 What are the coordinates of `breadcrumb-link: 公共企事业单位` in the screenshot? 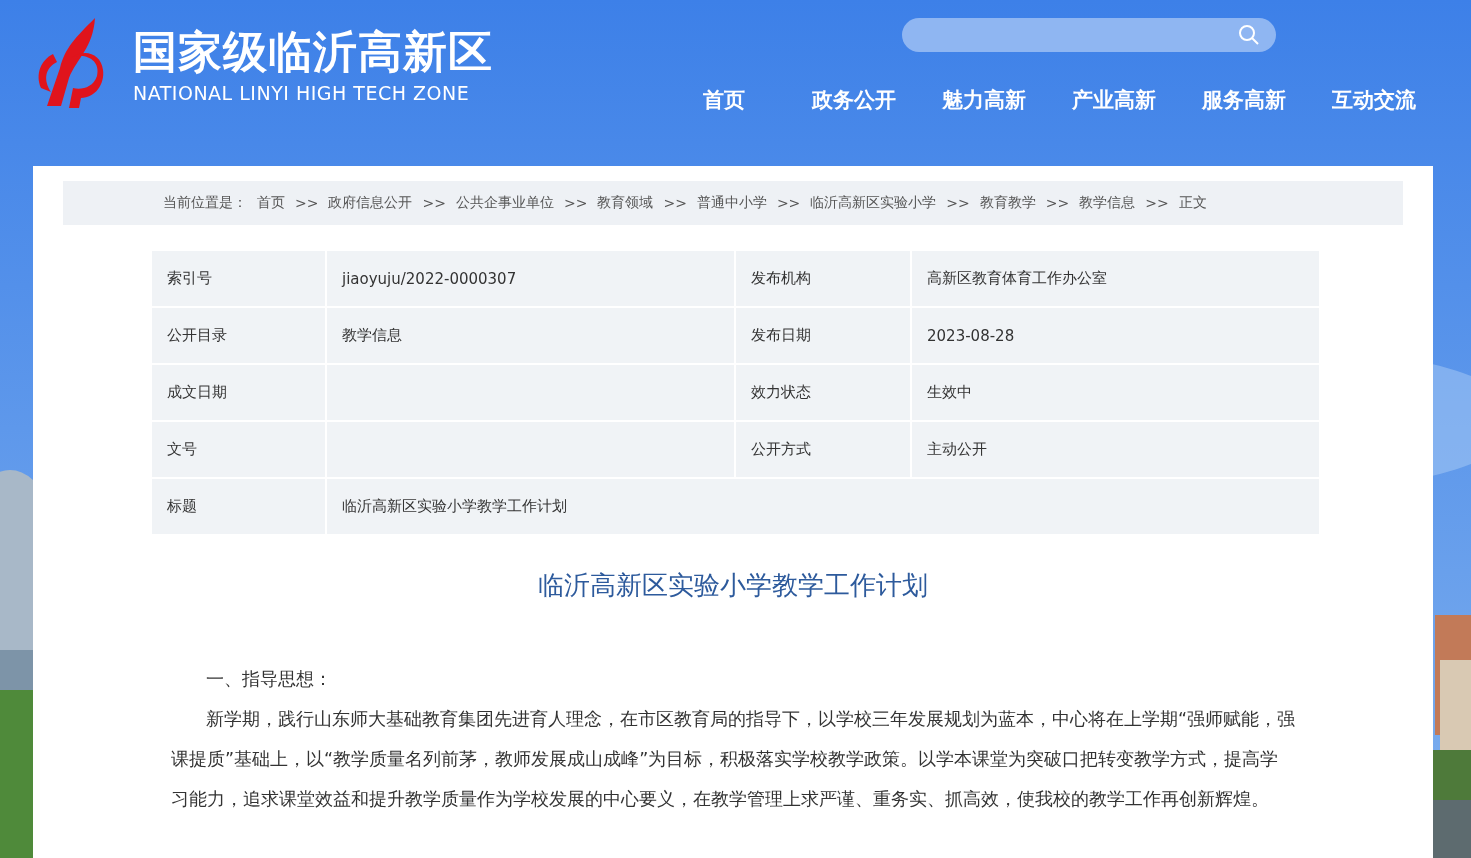 It's located at (504, 203).